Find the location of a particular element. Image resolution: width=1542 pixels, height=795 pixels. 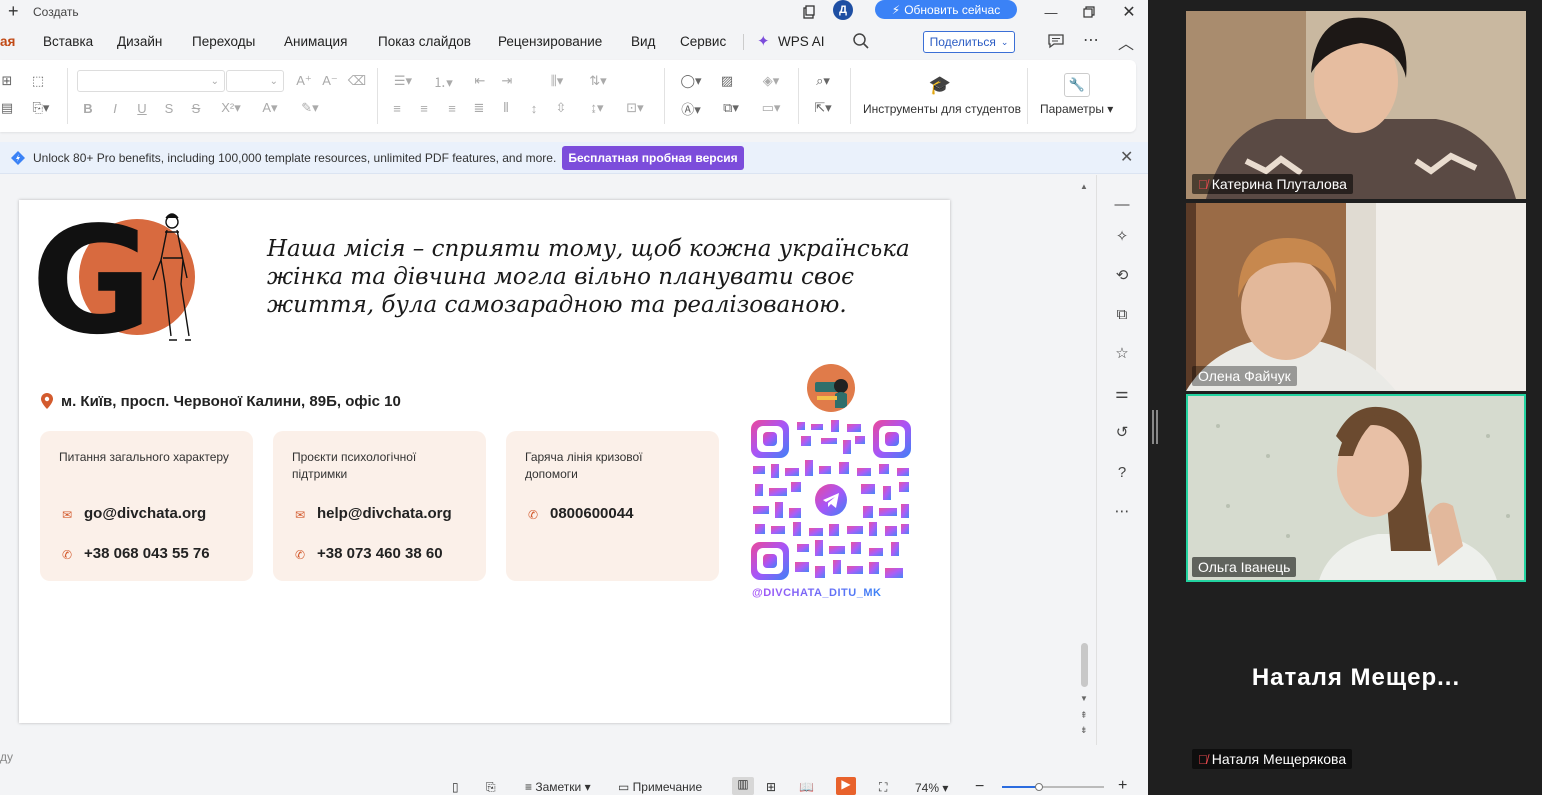

zoom-slider-handle is located at coordinates (1039, 787).